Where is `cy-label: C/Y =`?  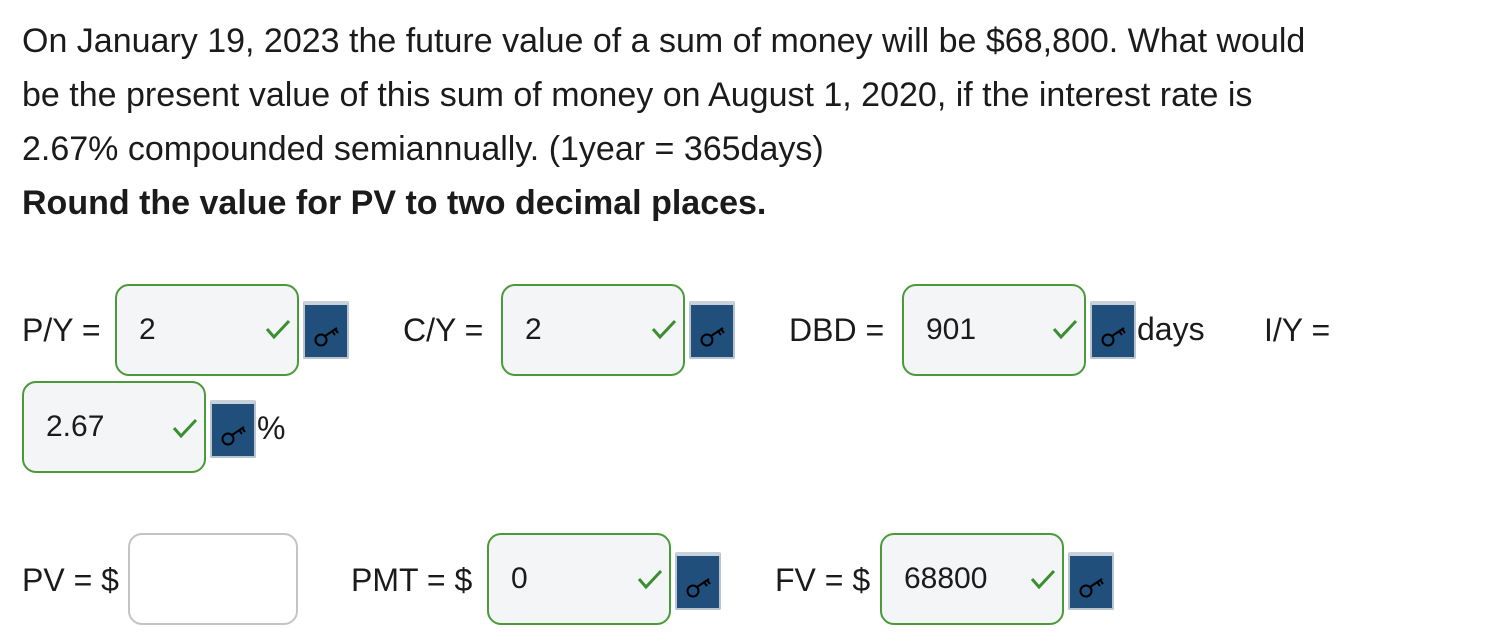
cy-label: C/Y = is located at coordinates (443, 330).